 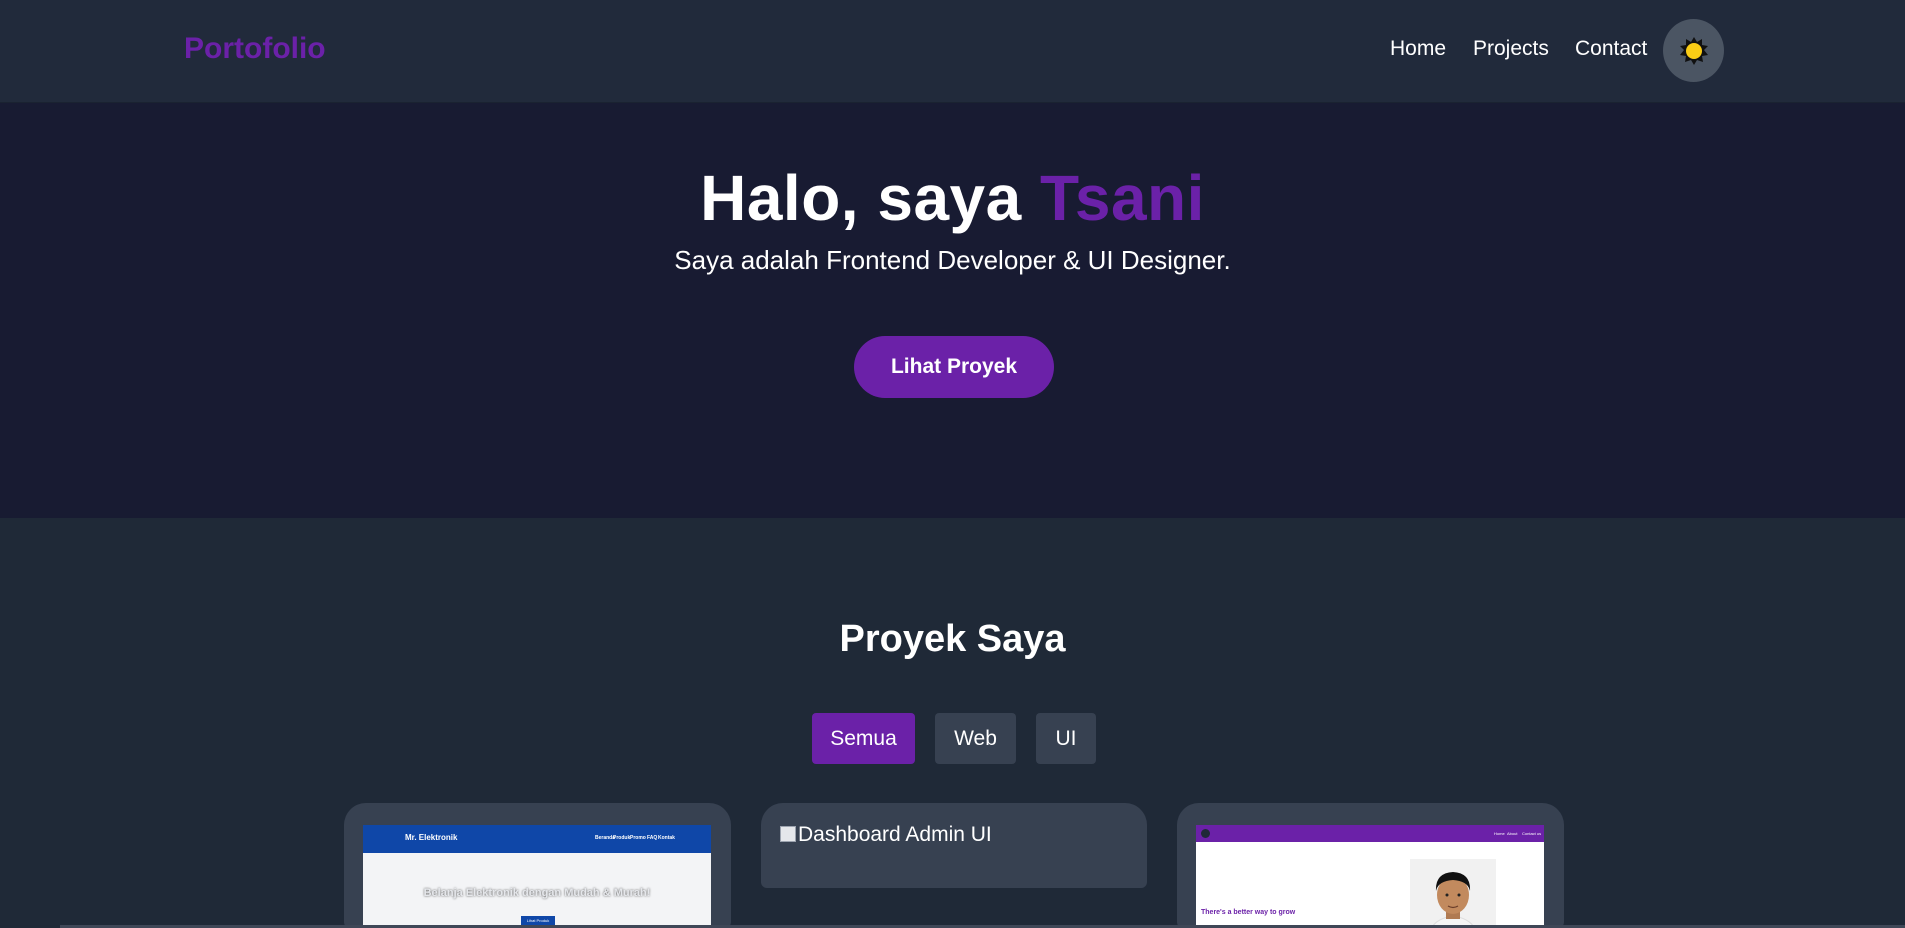 I want to click on thumb-nav-item: Beranda, so click(x=605, y=838).